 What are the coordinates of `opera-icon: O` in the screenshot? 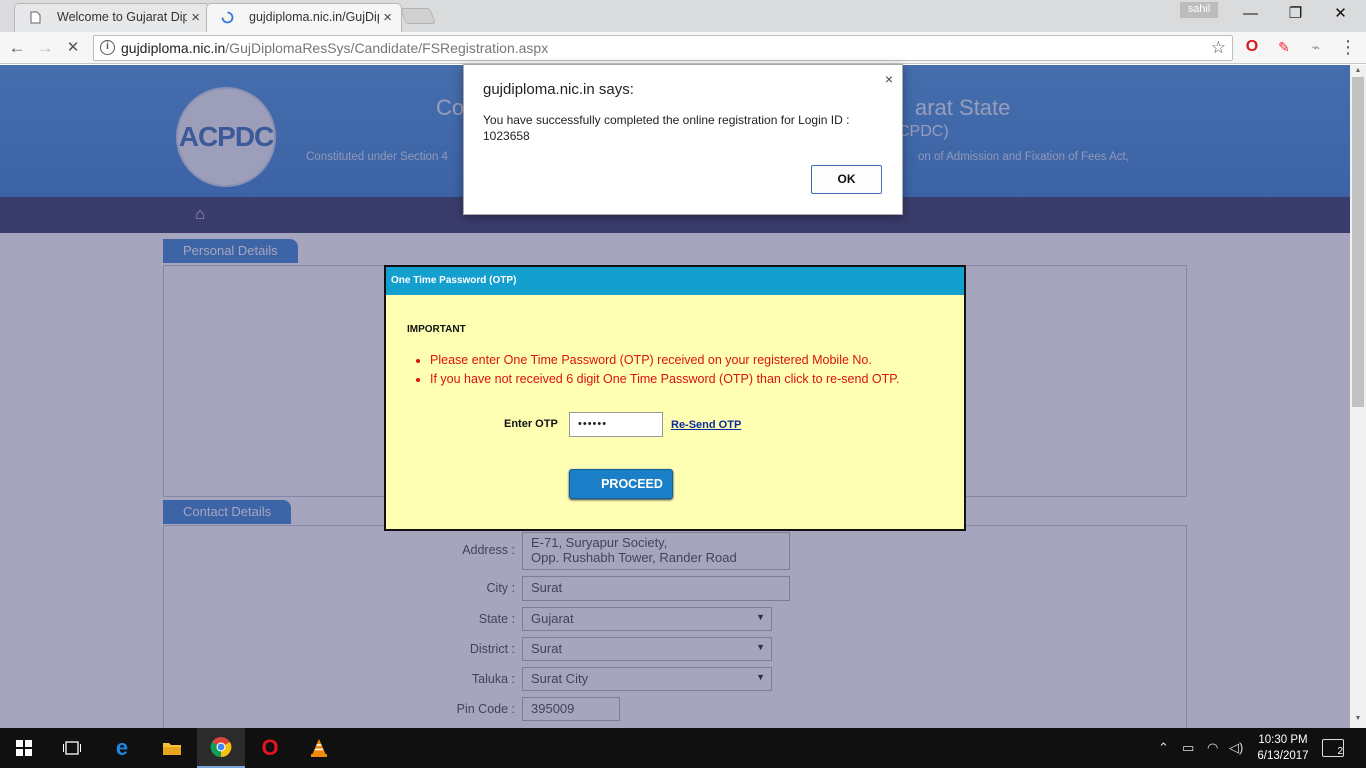 It's located at (1252, 47).